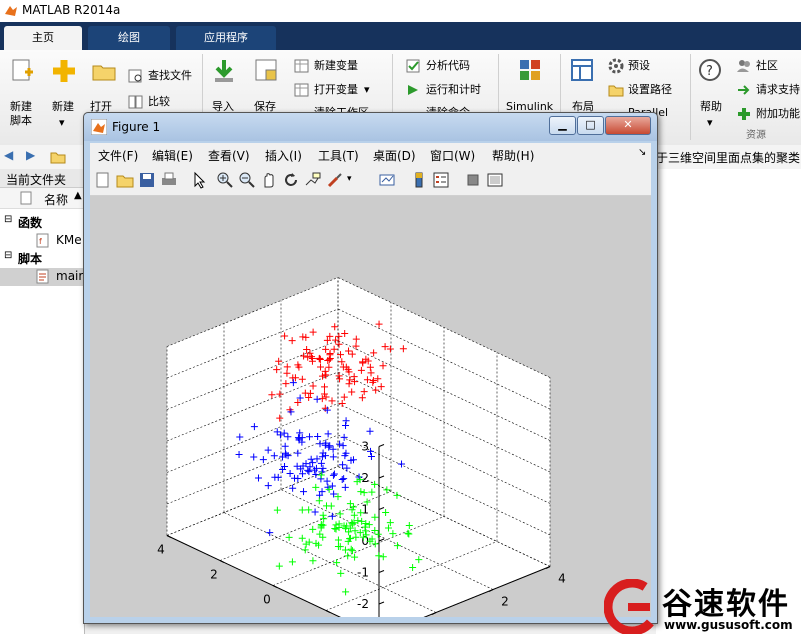 Image resolution: width=801 pixels, height=634 pixels. I want to click on community-button: 社区, so click(768, 66).